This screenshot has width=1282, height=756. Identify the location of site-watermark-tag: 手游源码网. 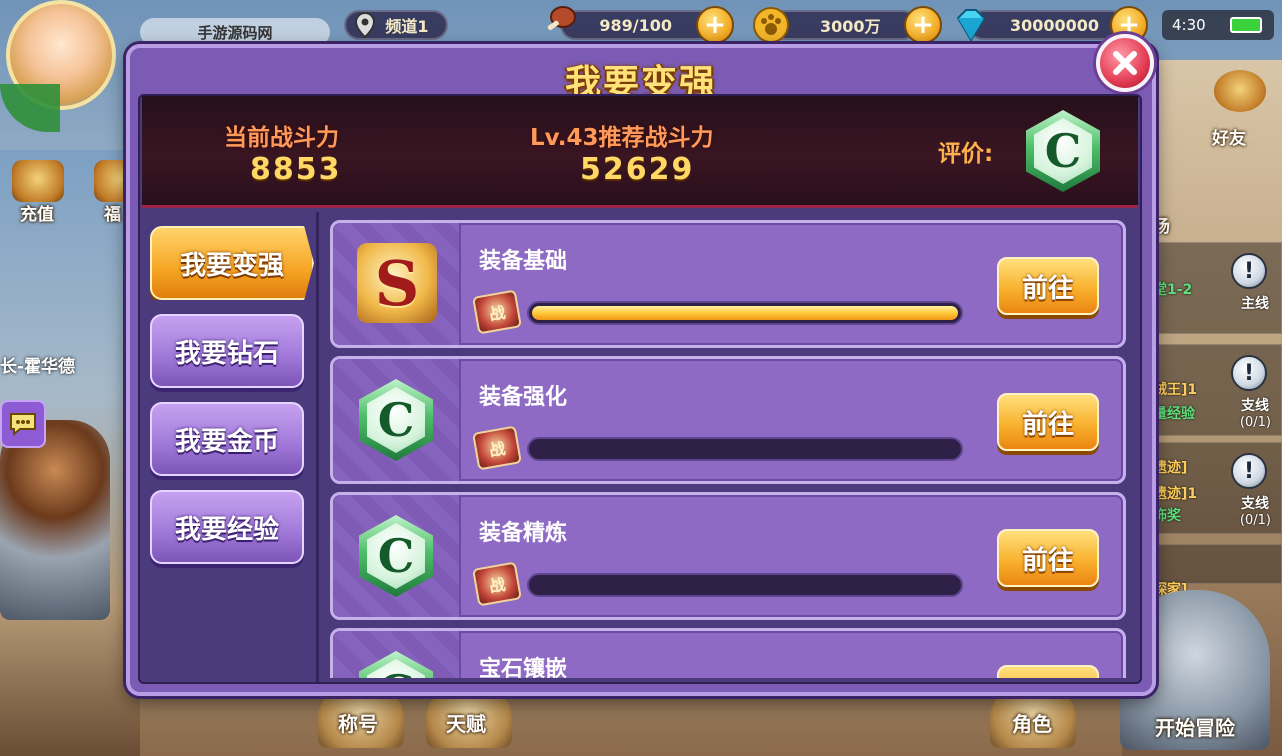
(235, 32).